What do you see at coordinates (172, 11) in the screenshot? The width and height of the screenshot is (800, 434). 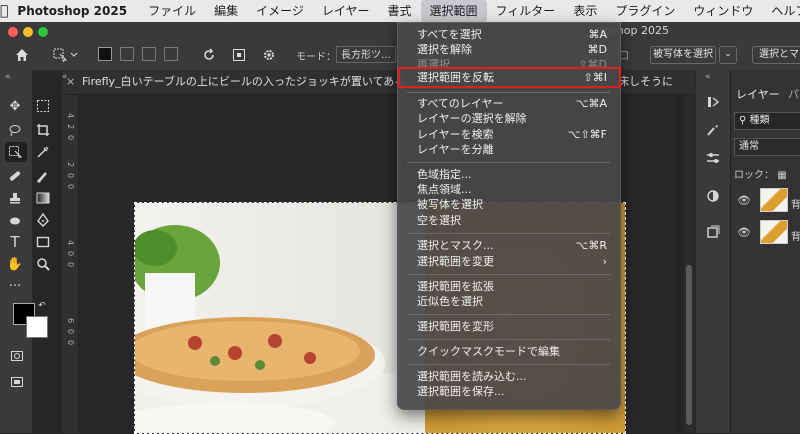 I see `menu-file: ファイル` at bounding box center [172, 11].